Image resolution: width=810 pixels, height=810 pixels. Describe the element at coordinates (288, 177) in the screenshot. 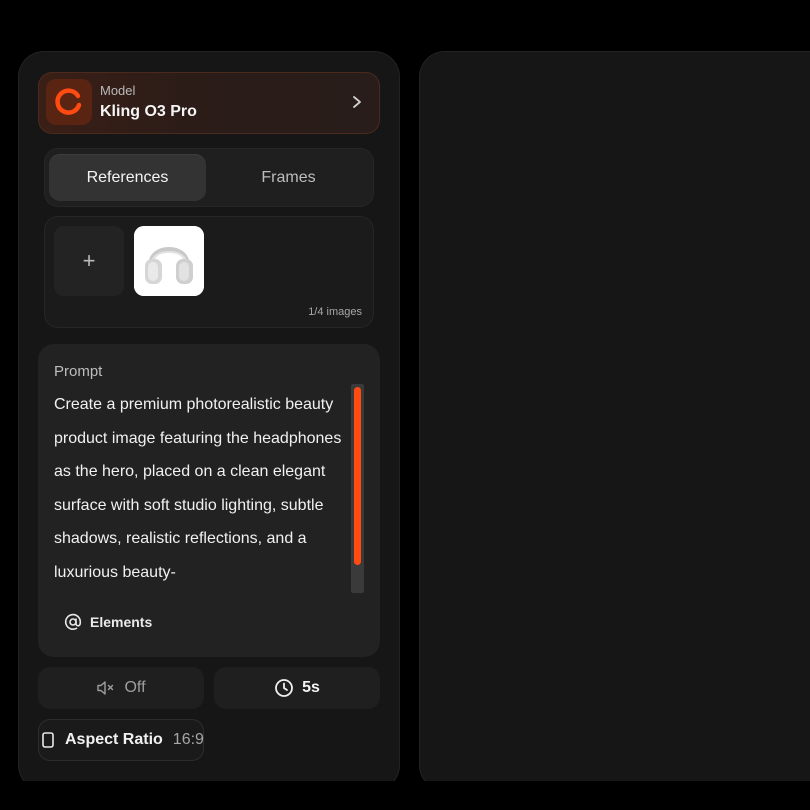

I see `tab-frames: Frames` at that location.